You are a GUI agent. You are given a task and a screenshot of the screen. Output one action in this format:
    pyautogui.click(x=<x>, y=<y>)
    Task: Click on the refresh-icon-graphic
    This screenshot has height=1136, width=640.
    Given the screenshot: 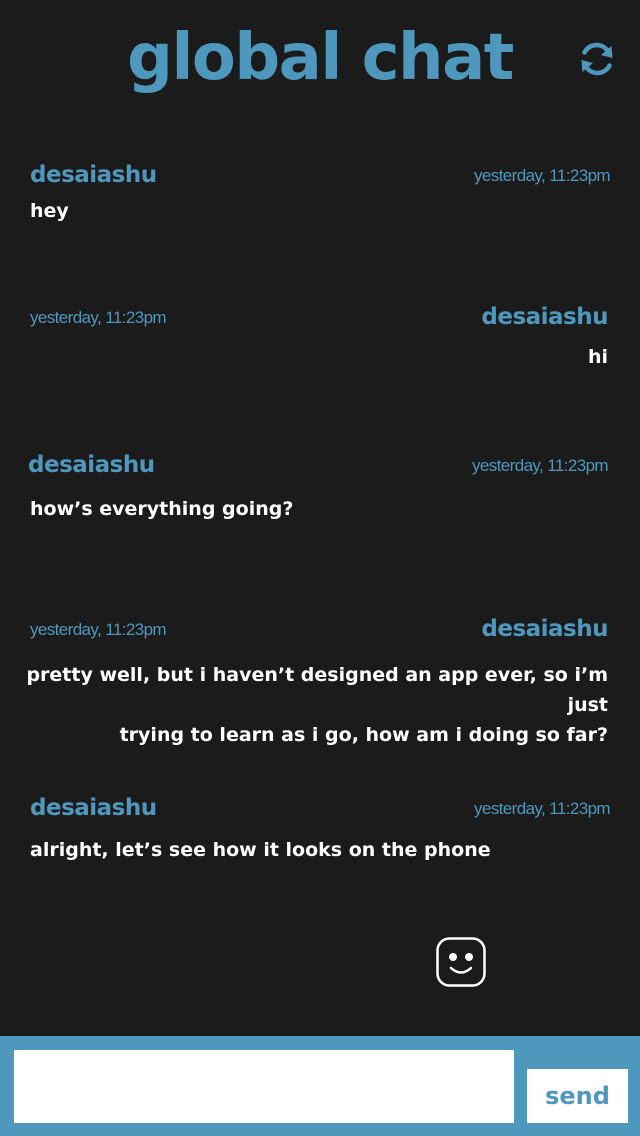 What is the action you would take?
    pyautogui.click(x=597, y=59)
    